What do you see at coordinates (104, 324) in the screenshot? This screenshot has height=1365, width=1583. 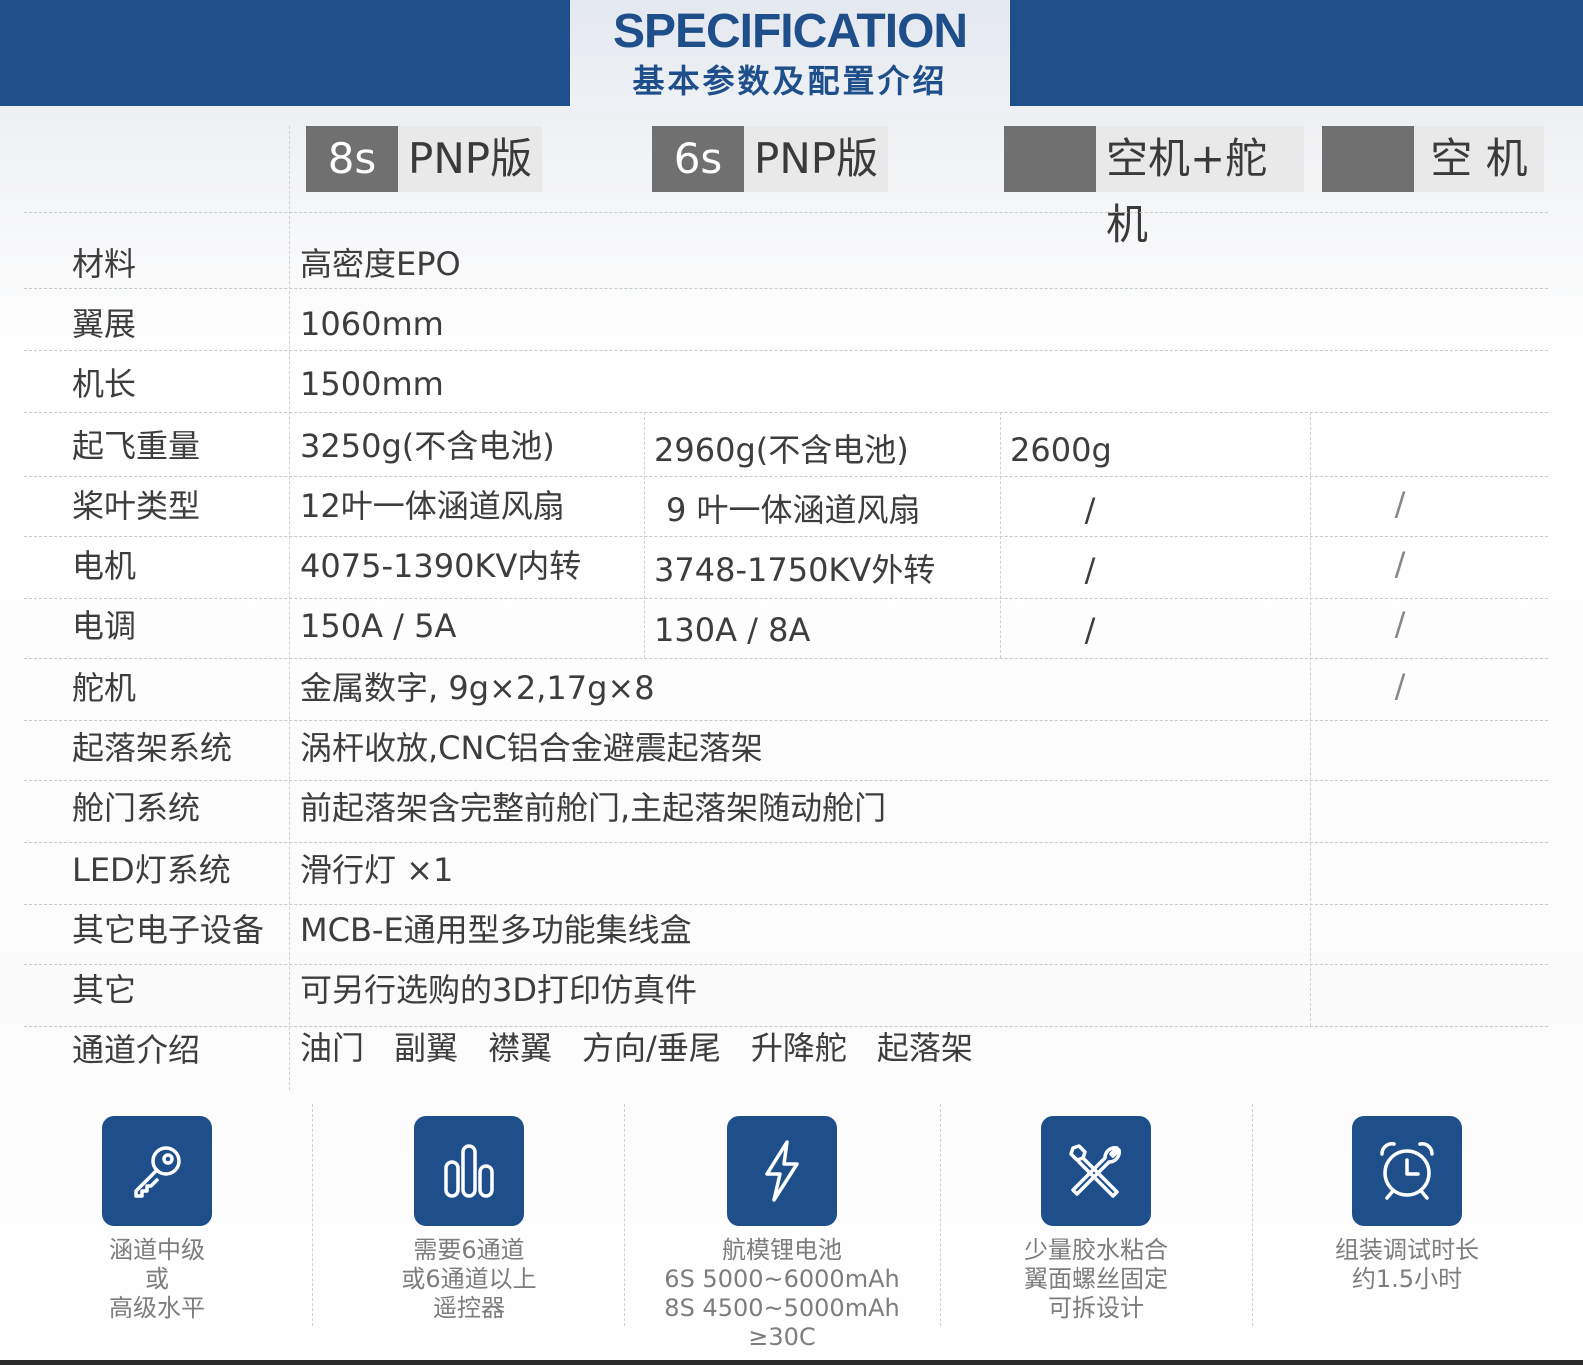 I see `spec-label-wingspan: 翼展` at bounding box center [104, 324].